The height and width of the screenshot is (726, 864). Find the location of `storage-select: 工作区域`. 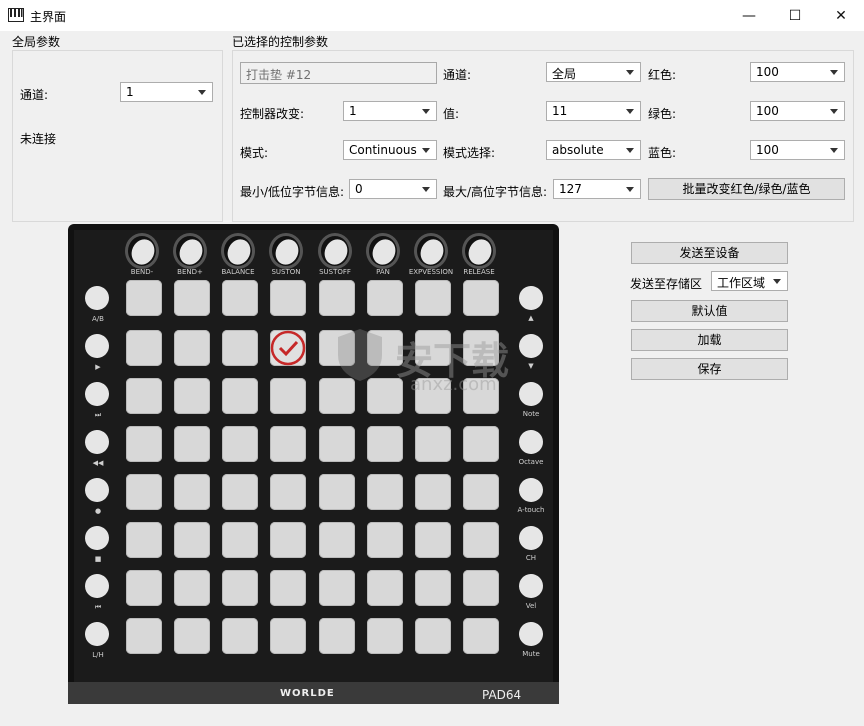

storage-select: 工作区域 is located at coordinates (749, 281).